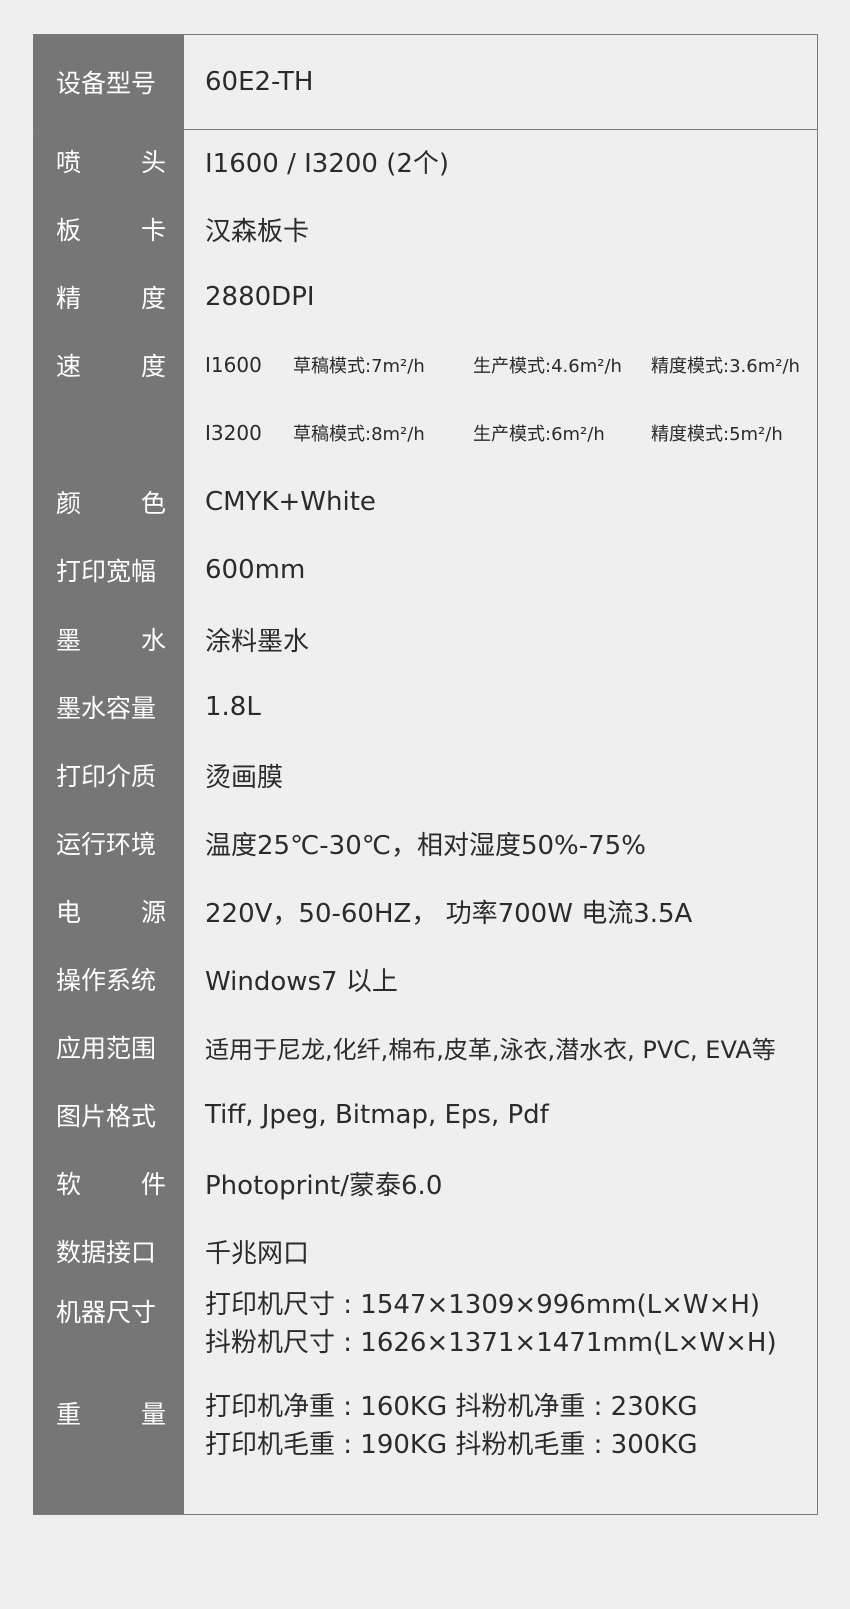 Image resolution: width=850 pixels, height=1609 pixels. What do you see at coordinates (106, 776) in the screenshot?
I see `label-media: 打印介质` at bounding box center [106, 776].